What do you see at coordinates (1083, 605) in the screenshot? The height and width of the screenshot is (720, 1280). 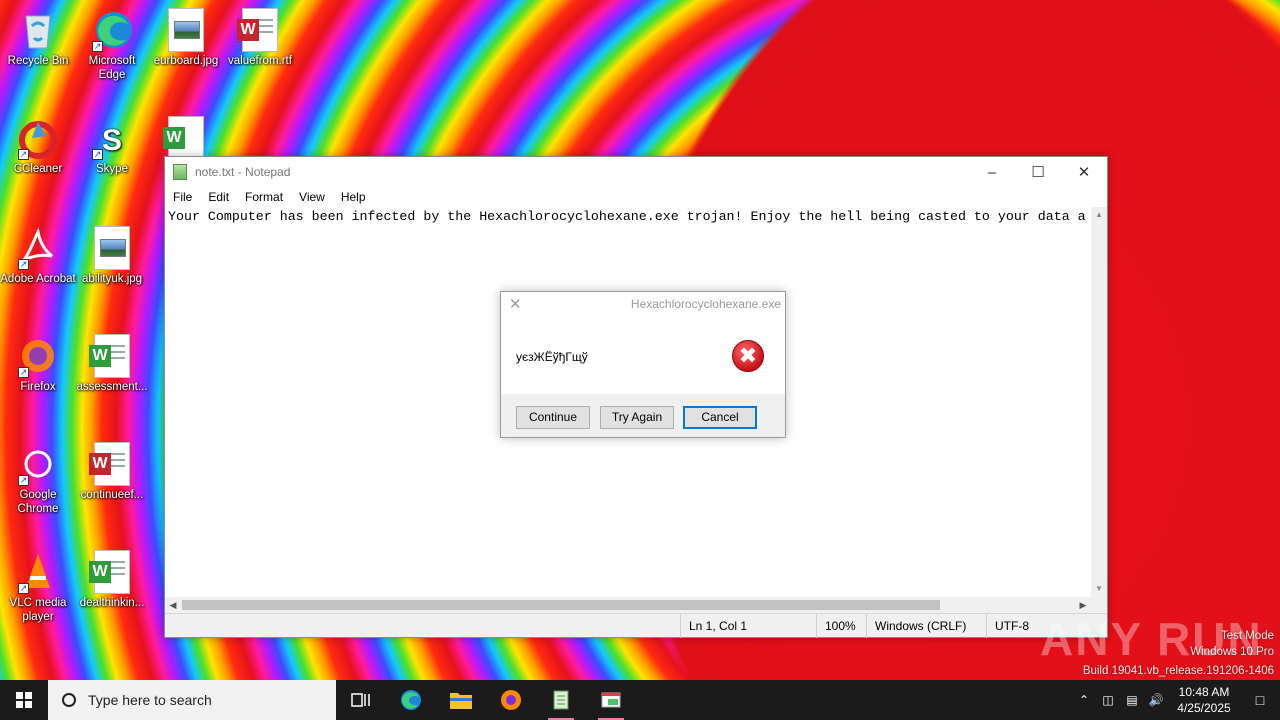 I see `scroll-right-icon: ▶` at bounding box center [1083, 605].